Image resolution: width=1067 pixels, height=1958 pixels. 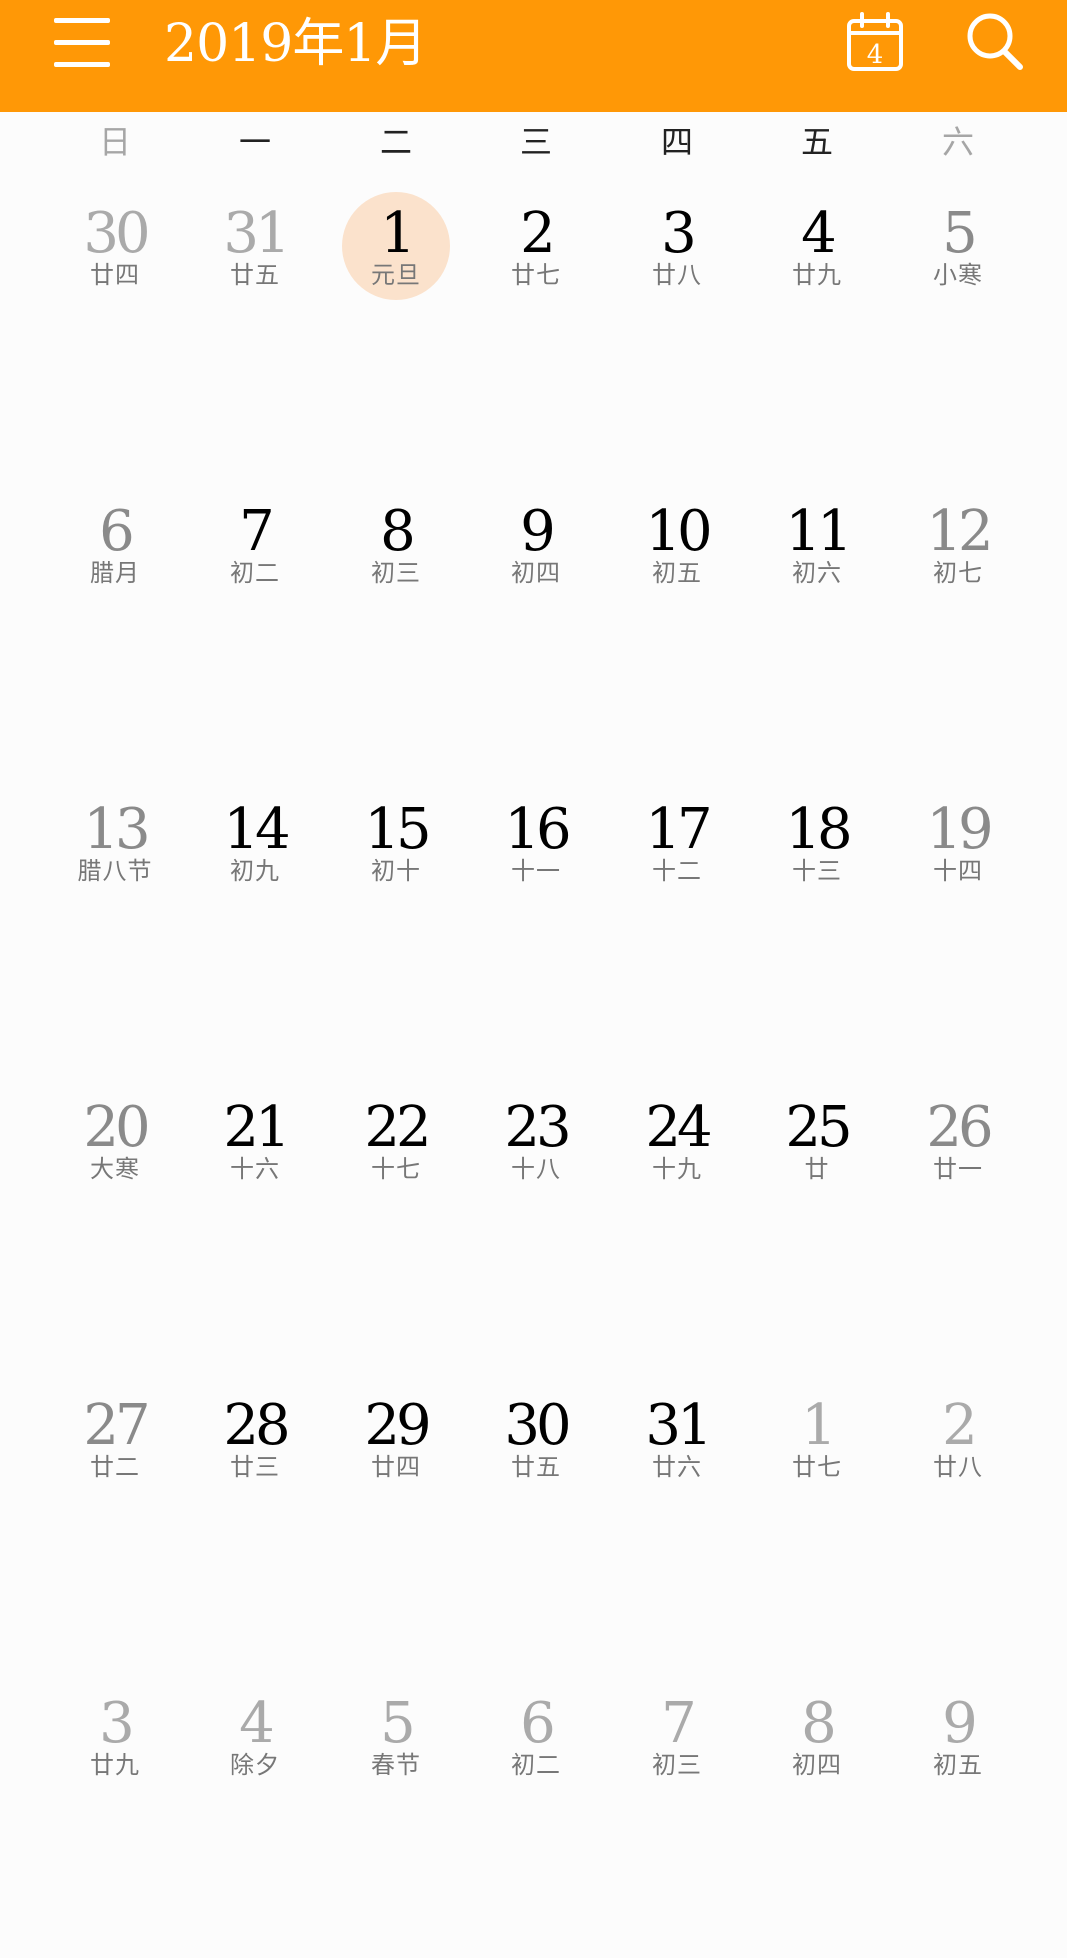 What do you see at coordinates (536, 915) in the screenshot?
I see `date-cell: 16 十一` at bounding box center [536, 915].